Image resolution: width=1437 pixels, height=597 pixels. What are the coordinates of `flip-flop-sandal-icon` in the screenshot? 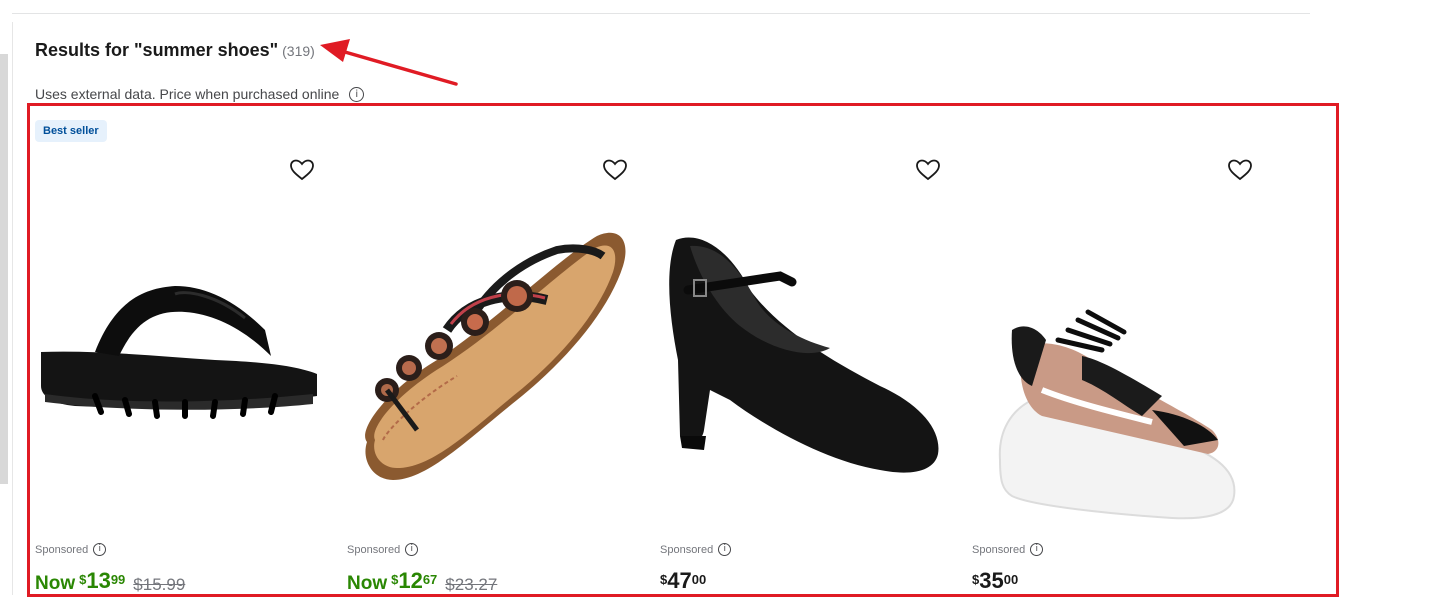 It's located at (185, 375).